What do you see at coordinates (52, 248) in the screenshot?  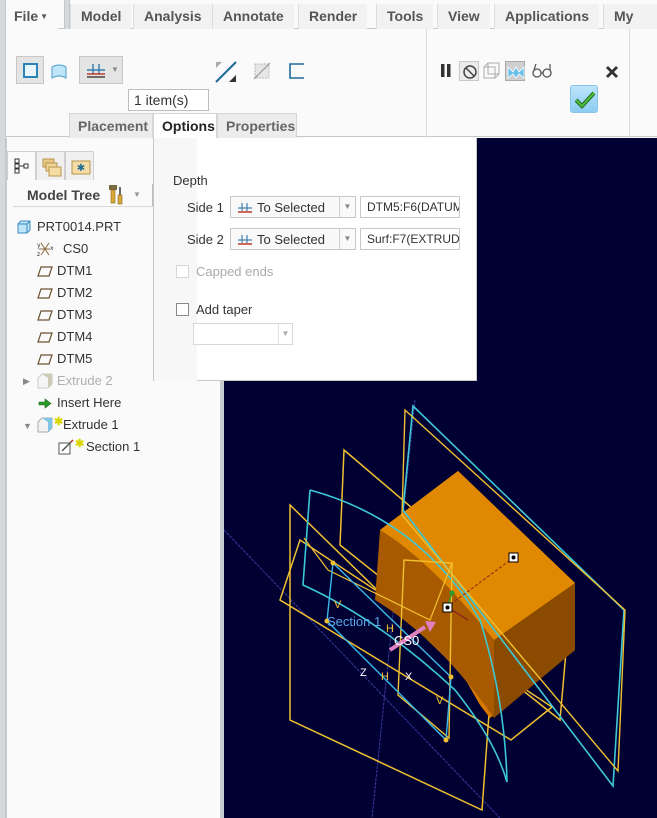 I see `svg-text: x` at bounding box center [52, 248].